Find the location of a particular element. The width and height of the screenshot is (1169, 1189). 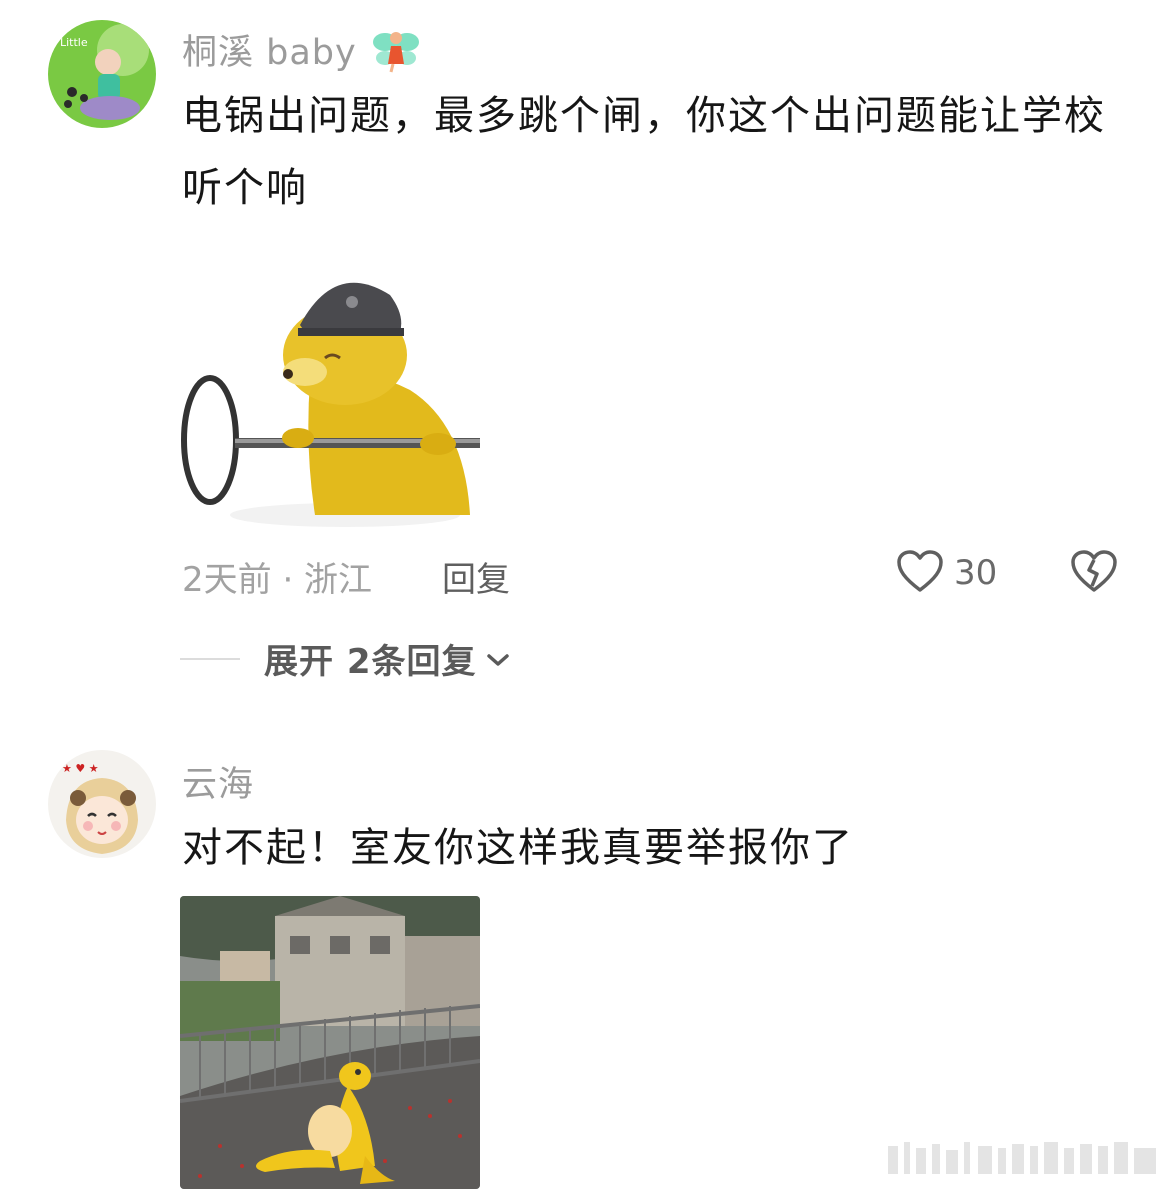

expand-replies-label: 展开 2条回复 is located at coordinates (370, 662).